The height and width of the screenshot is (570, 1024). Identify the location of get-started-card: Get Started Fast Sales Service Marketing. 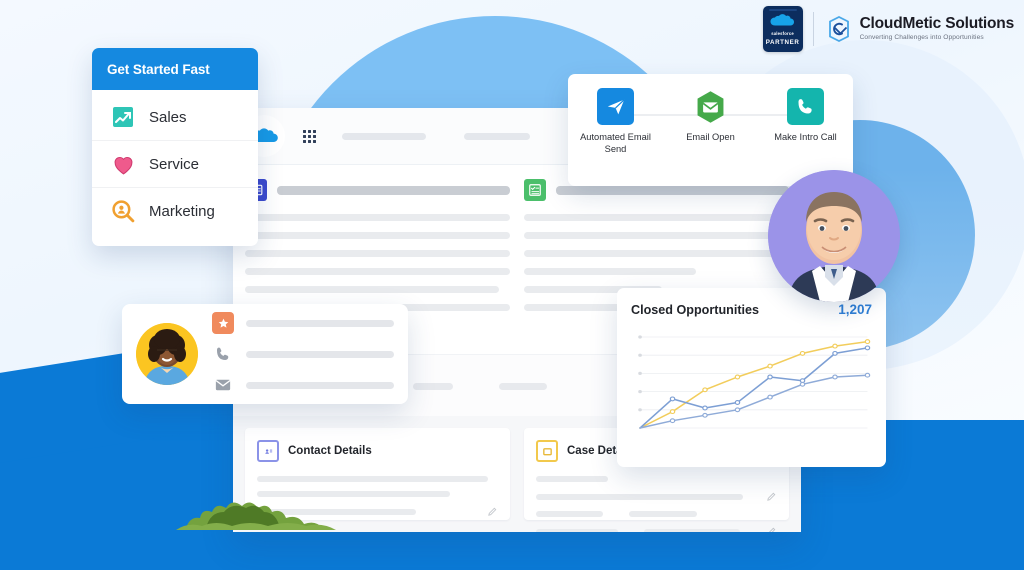
(175, 147).